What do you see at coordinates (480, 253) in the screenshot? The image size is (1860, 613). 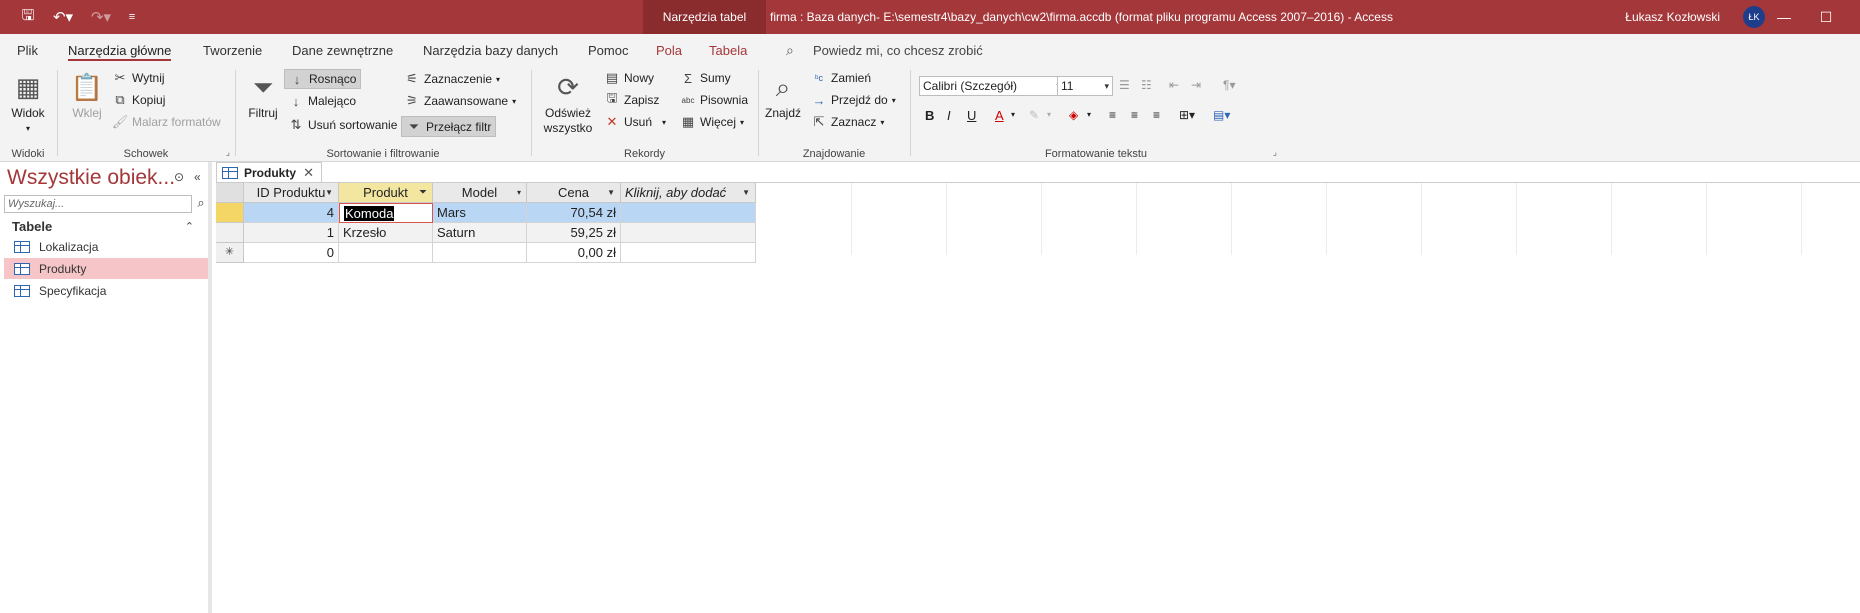 I see `cell-model` at bounding box center [480, 253].